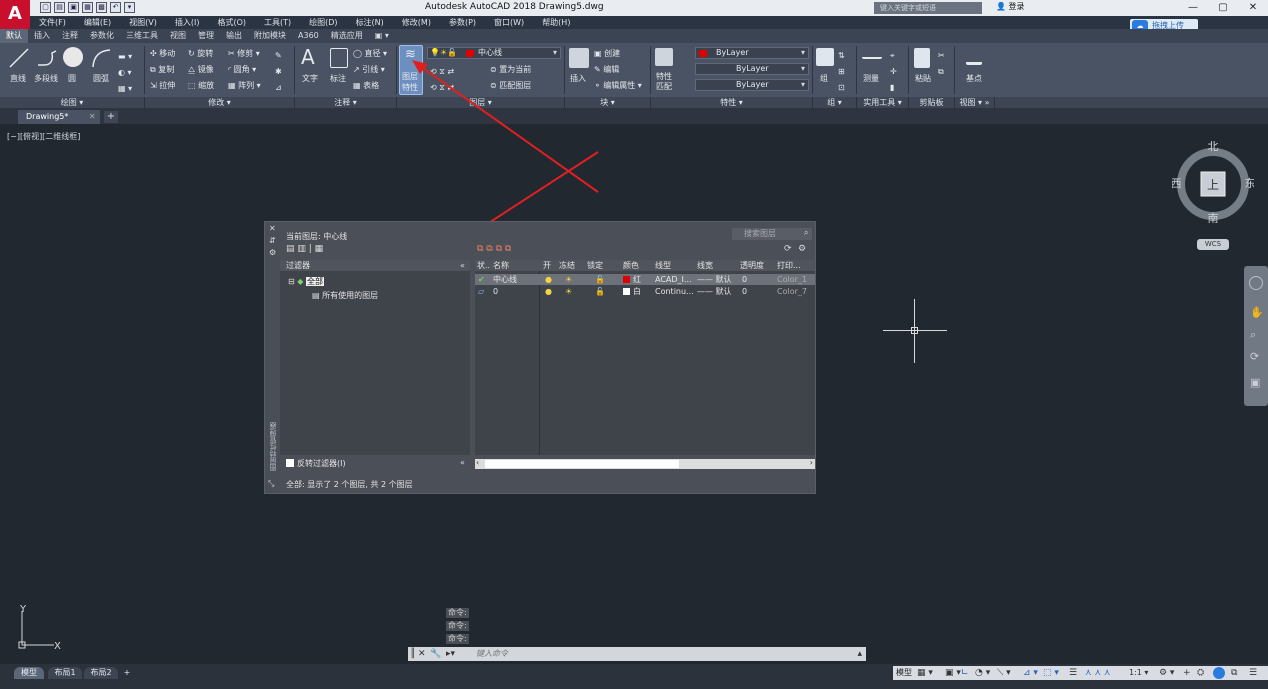 The image size is (1268, 689). What do you see at coordinates (1030, 673) in the screenshot?
I see `object-snap-tracking-icon: ⊿ ▾` at bounding box center [1030, 673].